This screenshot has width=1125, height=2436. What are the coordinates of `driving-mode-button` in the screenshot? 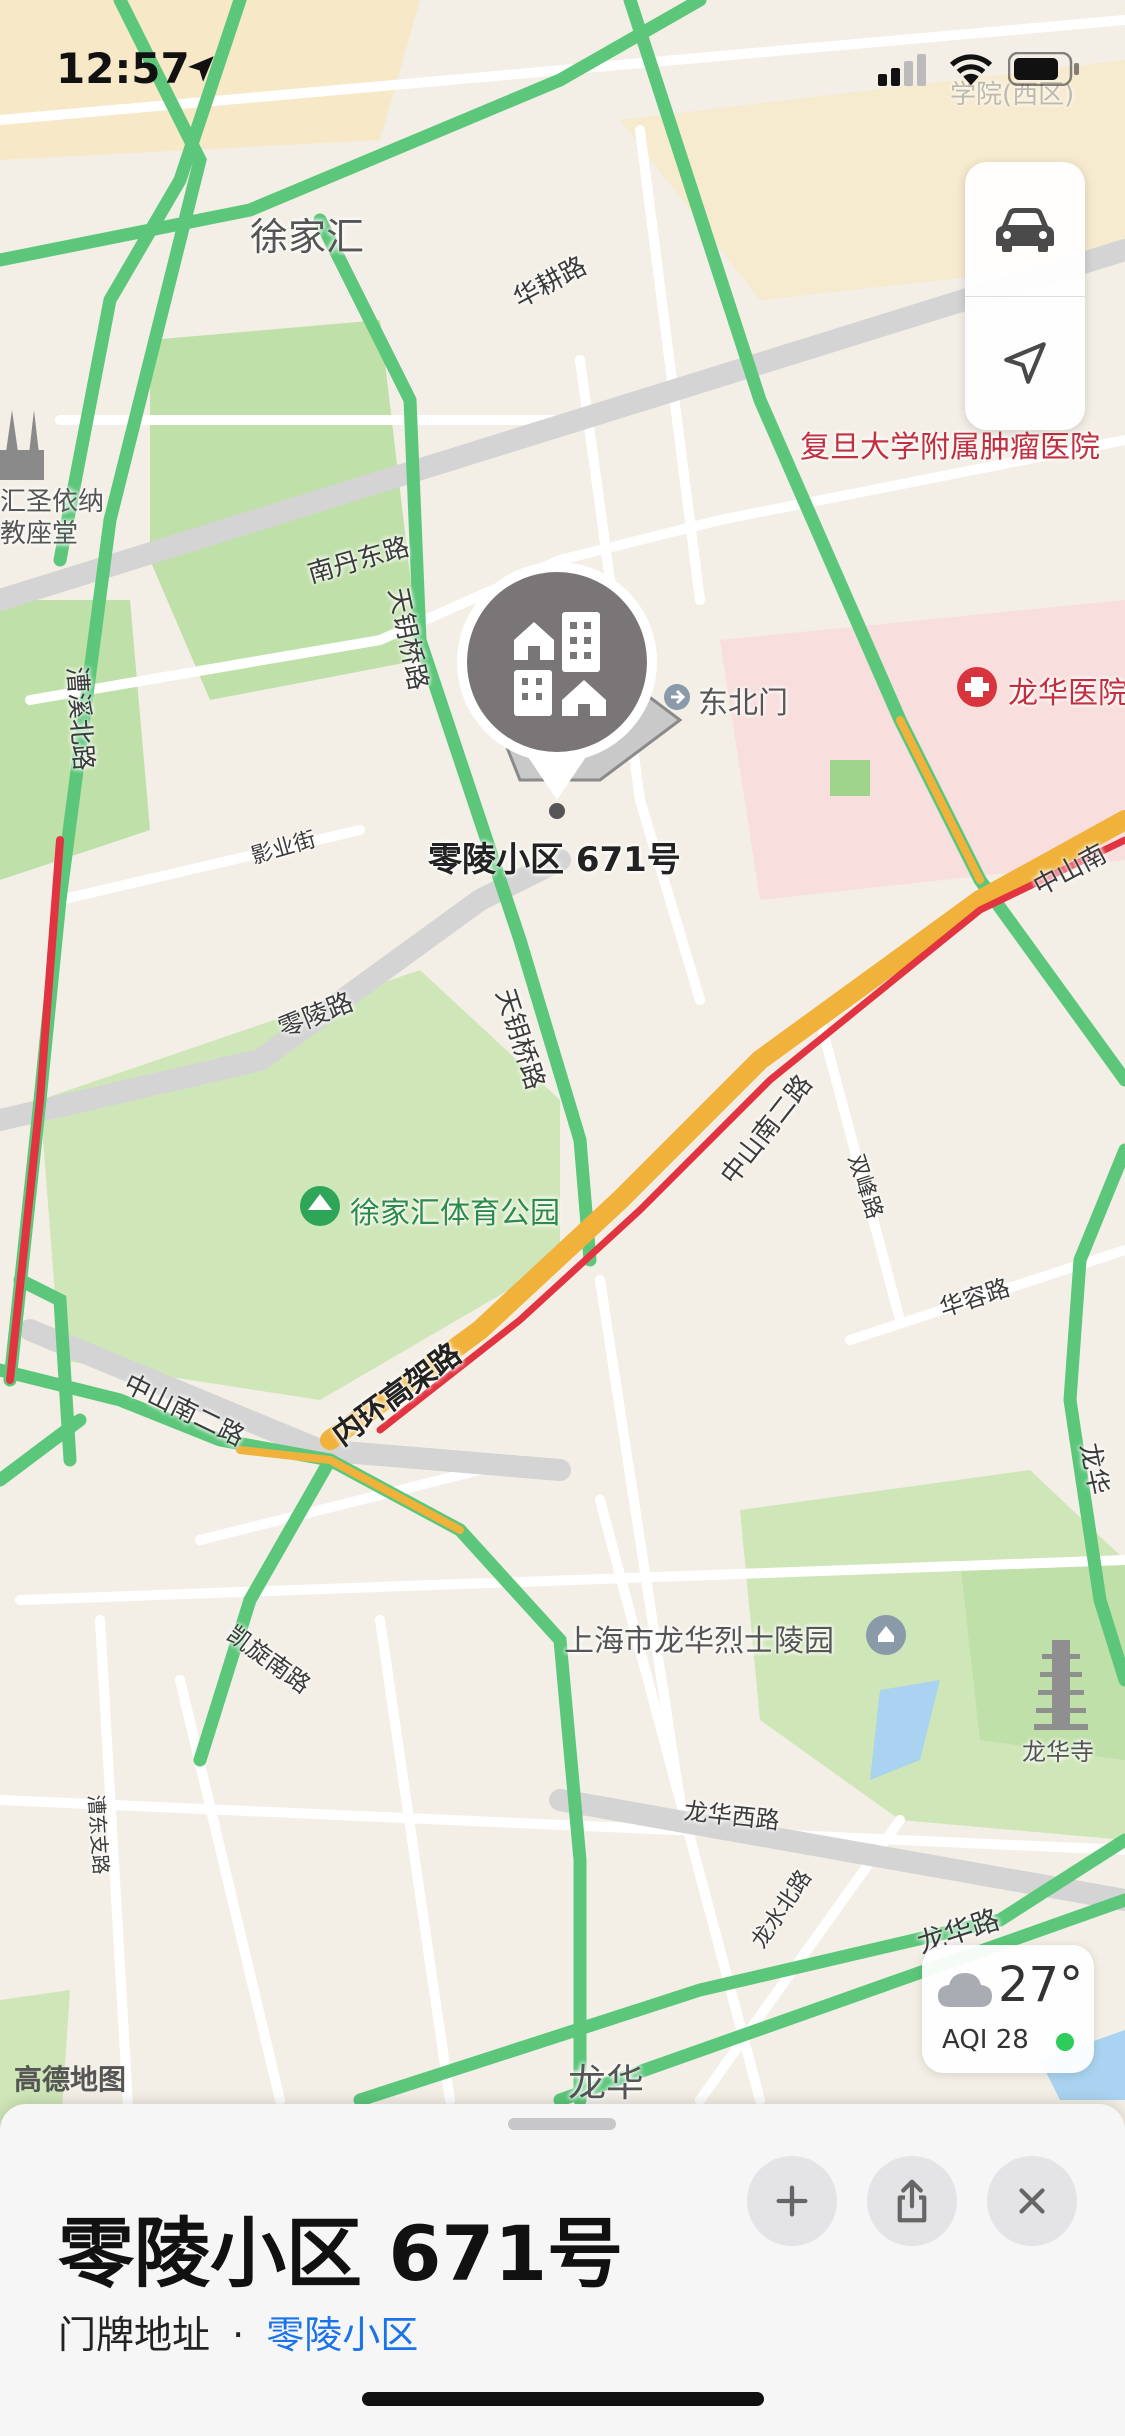 It's located at (1025, 229).